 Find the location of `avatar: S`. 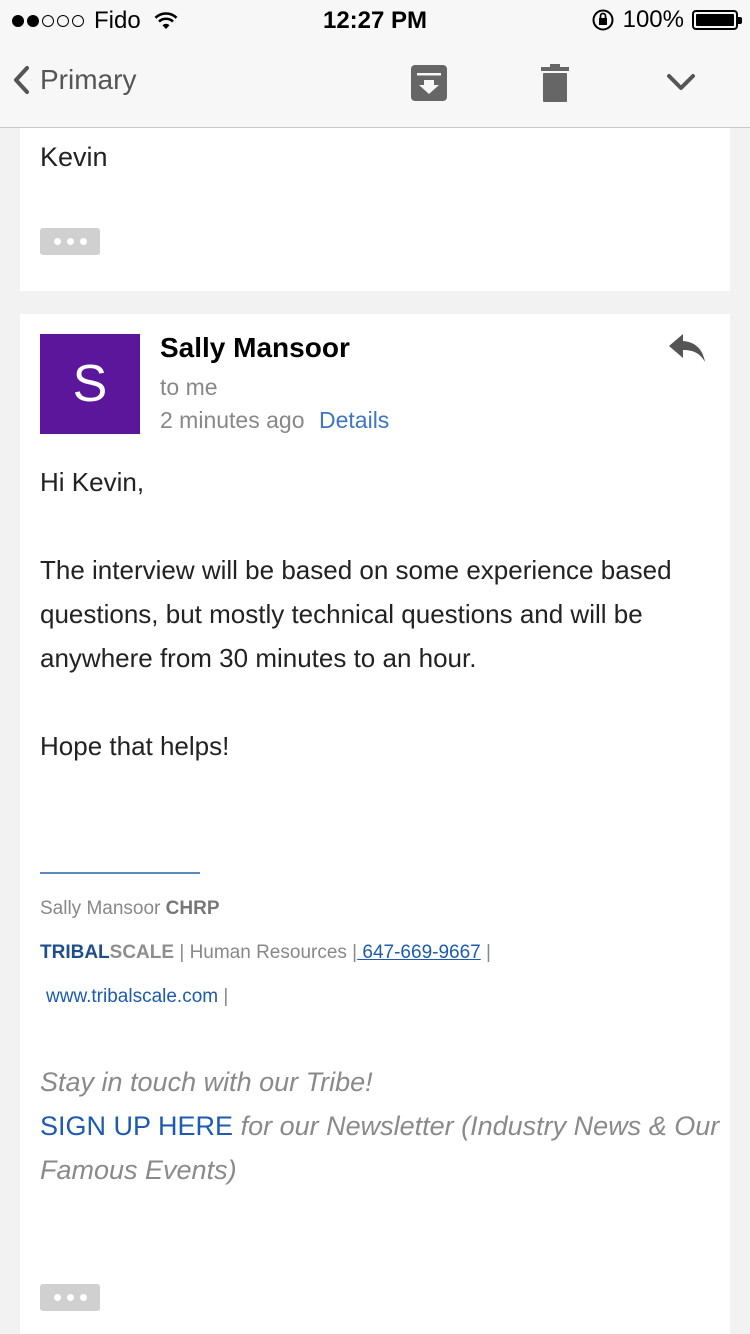

avatar: S is located at coordinates (90, 384).